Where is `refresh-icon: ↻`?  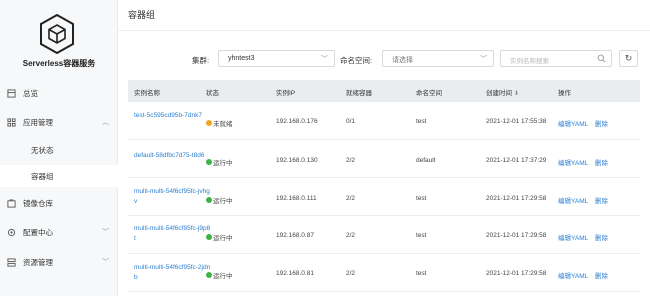
refresh-icon: ↻ is located at coordinates (628, 58).